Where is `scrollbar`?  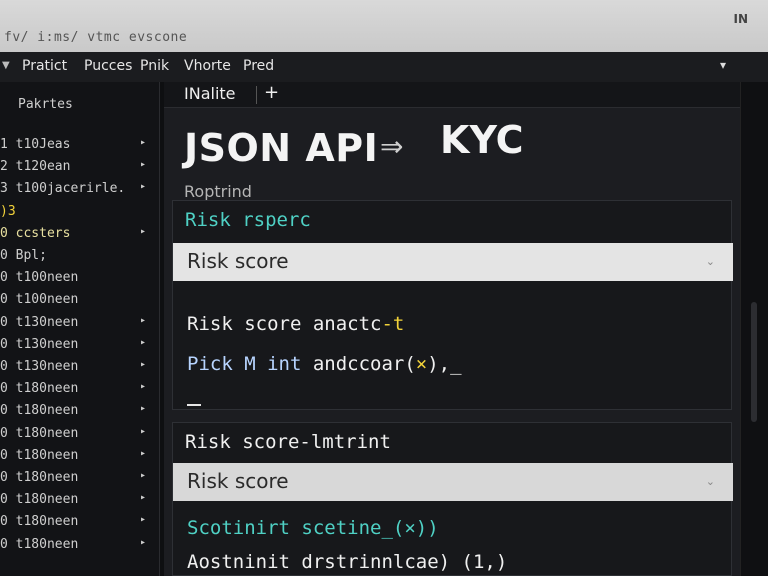
scrollbar is located at coordinates (754, 329).